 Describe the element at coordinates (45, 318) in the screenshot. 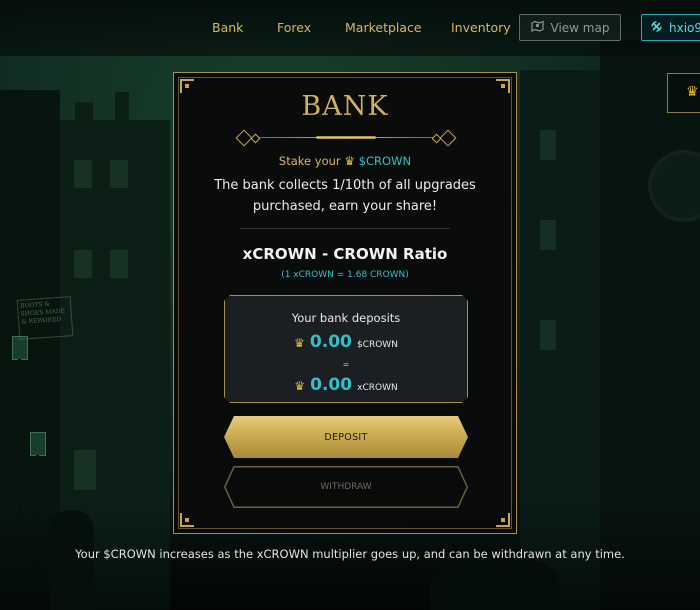

I see `shop-sign: BOOTS & SHOES MADE & REPAIRED` at that location.